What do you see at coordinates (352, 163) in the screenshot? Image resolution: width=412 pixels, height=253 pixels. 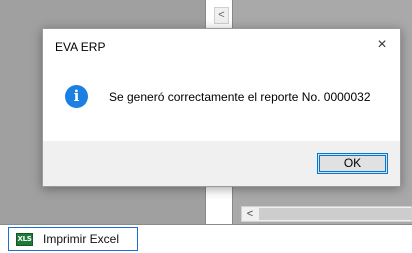 I see `ok-button: OK` at bounding box center [352, 163].